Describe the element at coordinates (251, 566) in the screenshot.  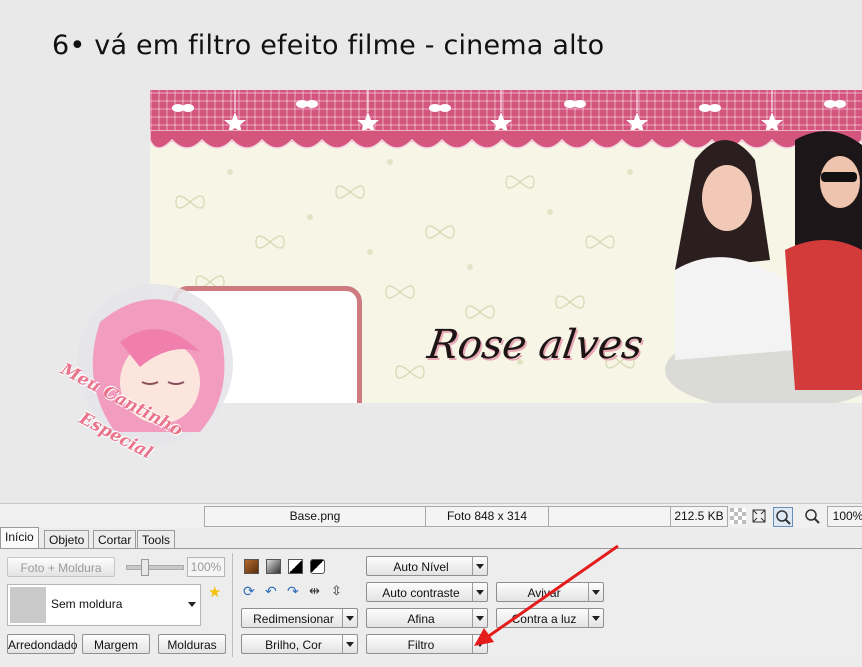
I see `sepia-icon` at that location.